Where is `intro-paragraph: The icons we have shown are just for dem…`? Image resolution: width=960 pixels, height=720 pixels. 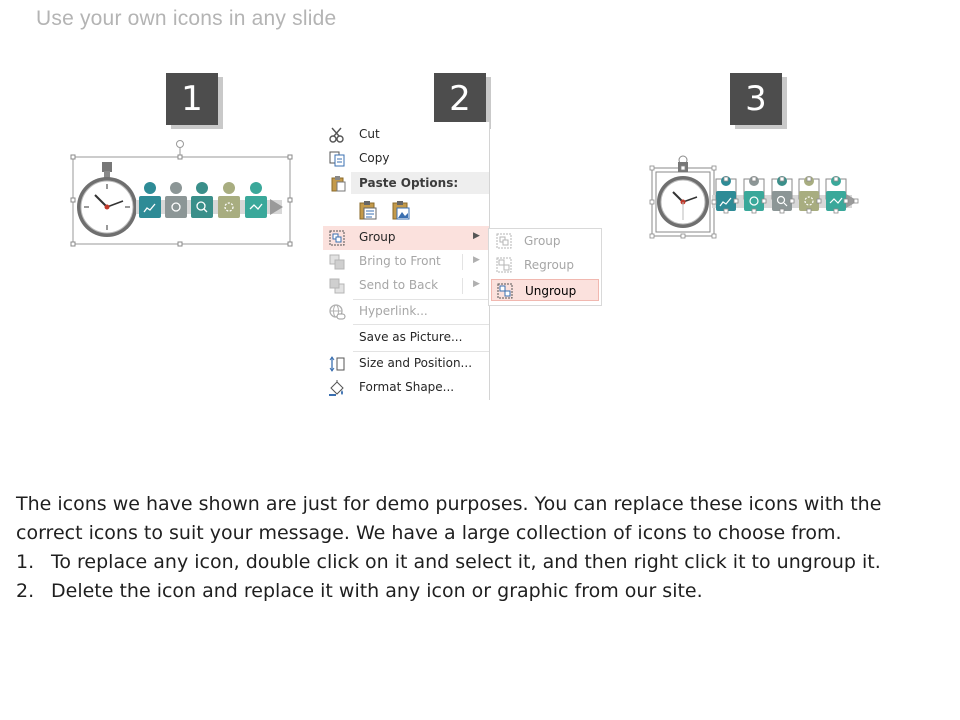 intro-paragraph: The icons we have shown are just for dem… is located at coordinates (449, 518).